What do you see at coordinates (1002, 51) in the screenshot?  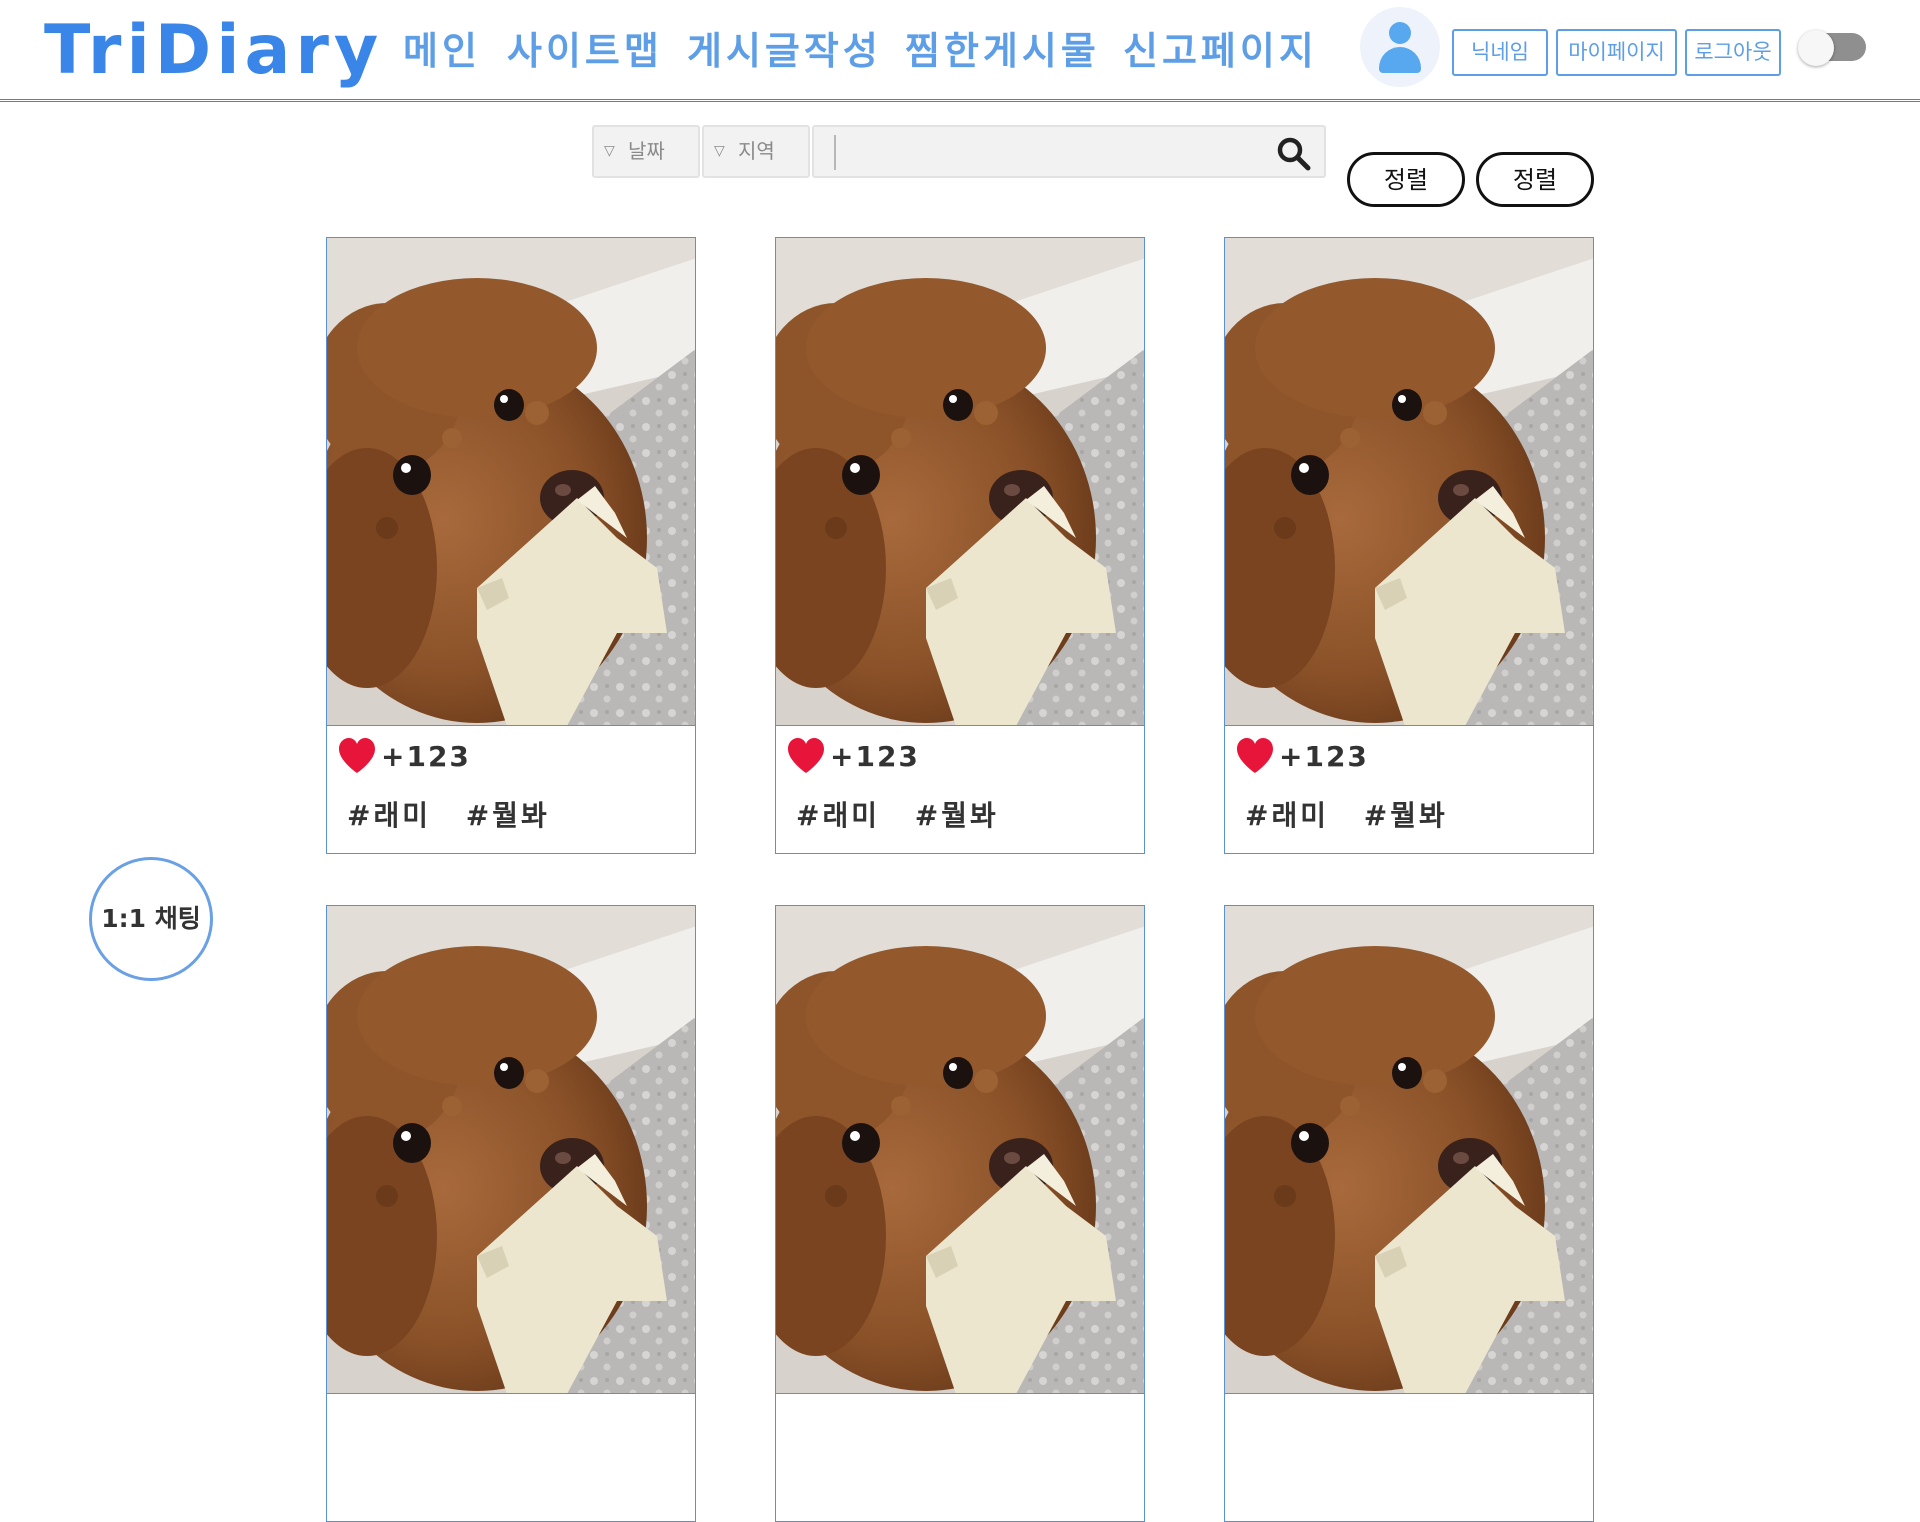 I see `nav-item-favorites: 찜한게시물` at bounding box center [1002, 51].